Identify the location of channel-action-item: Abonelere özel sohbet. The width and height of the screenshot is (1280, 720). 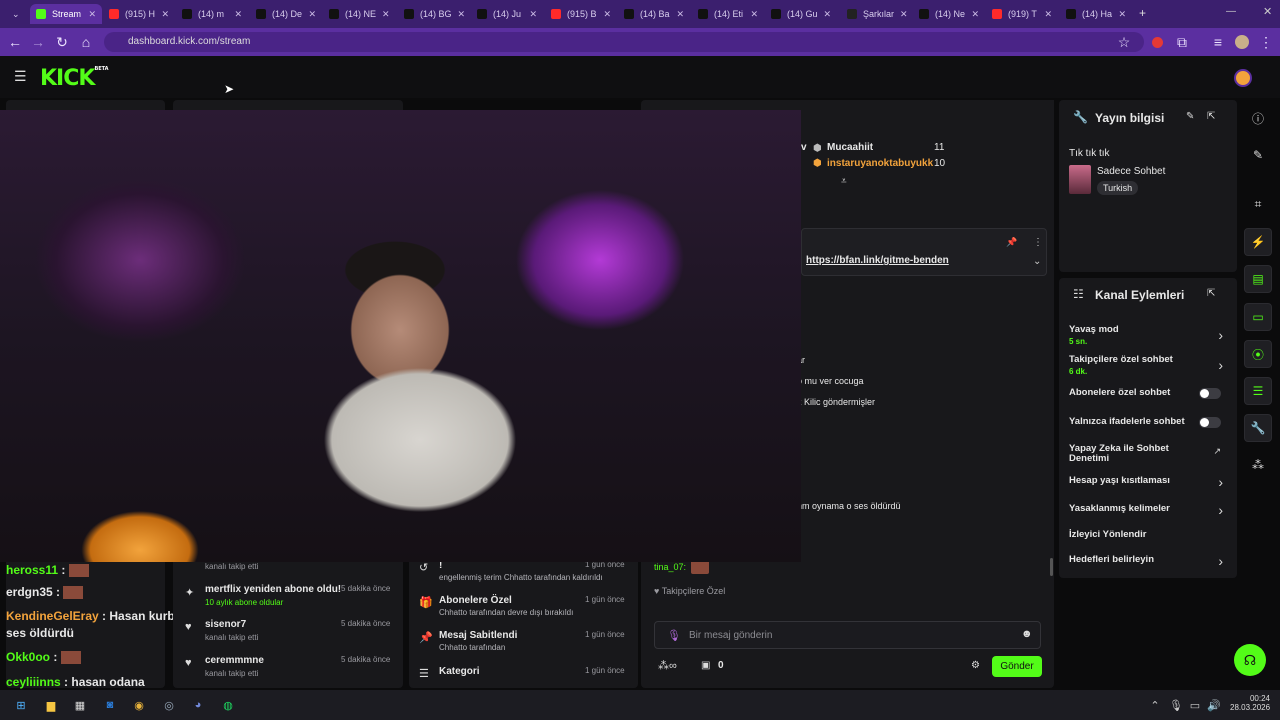
(1148, 401).